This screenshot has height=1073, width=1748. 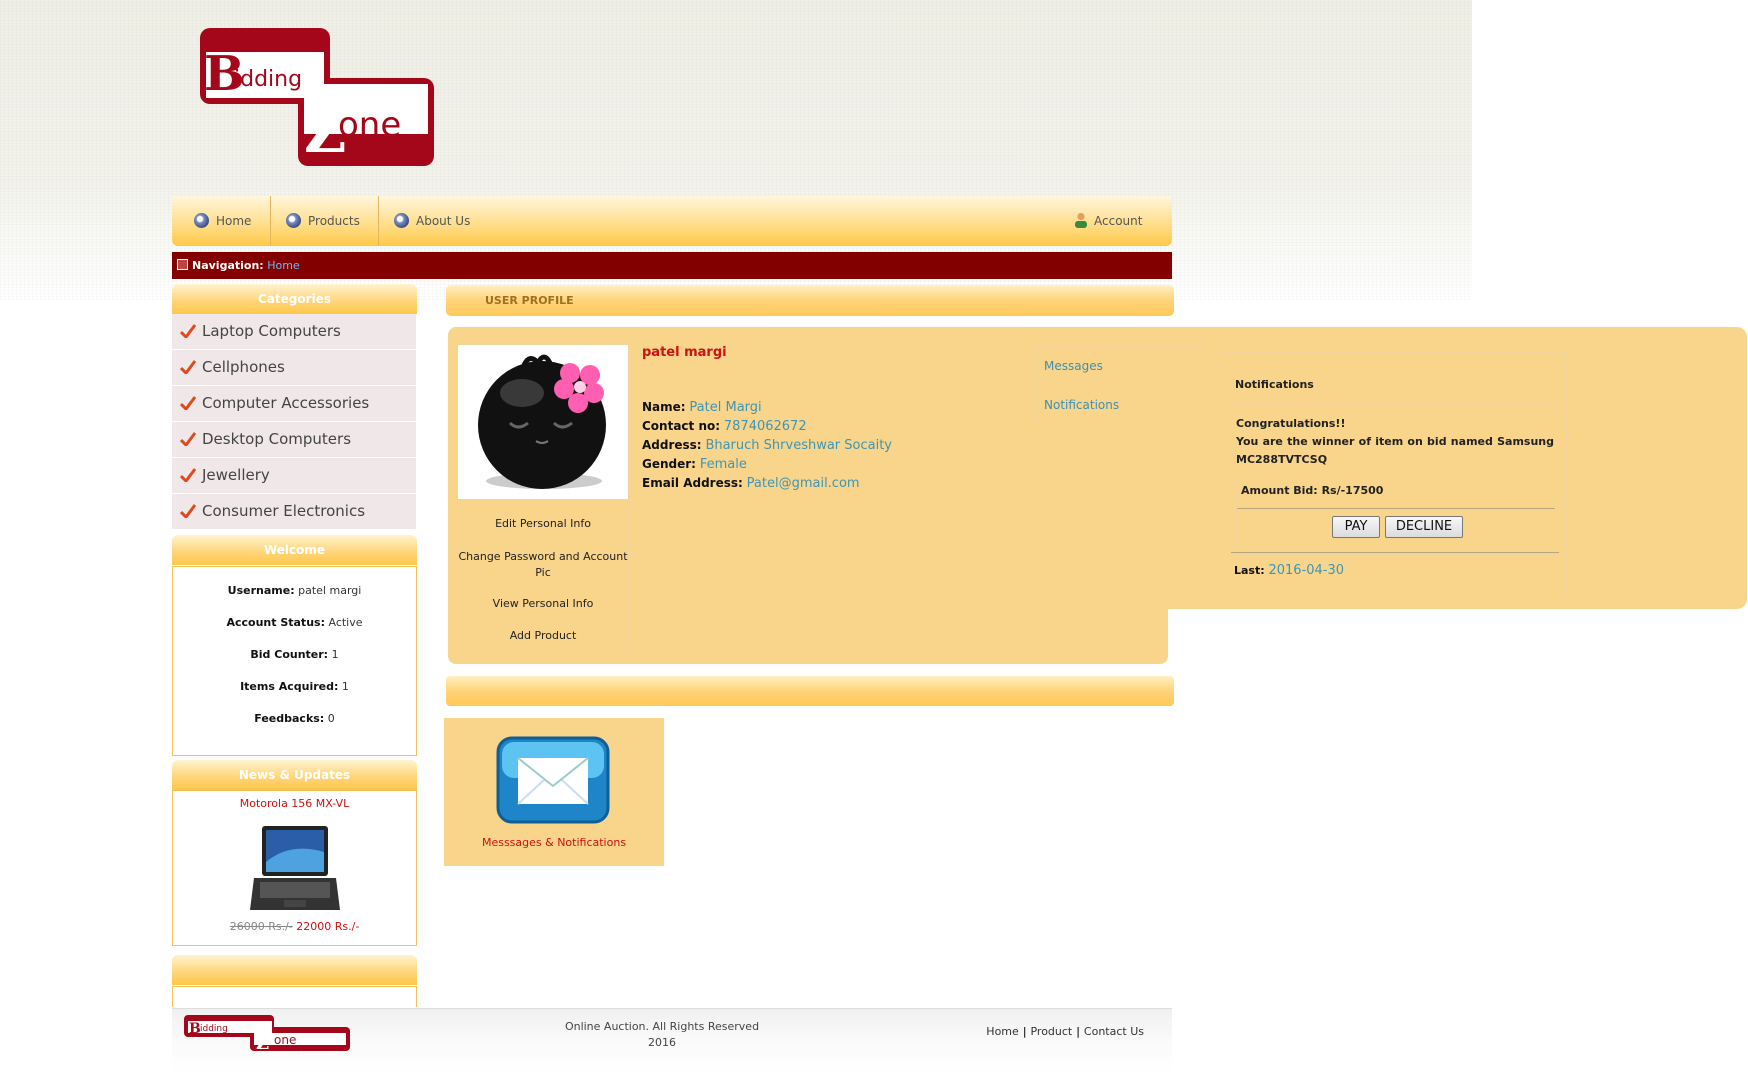 What do you see at coordinates (294, 550) in the screenshot?
I see `welcome-heading: Welcome` at bounding box center [294, 550].